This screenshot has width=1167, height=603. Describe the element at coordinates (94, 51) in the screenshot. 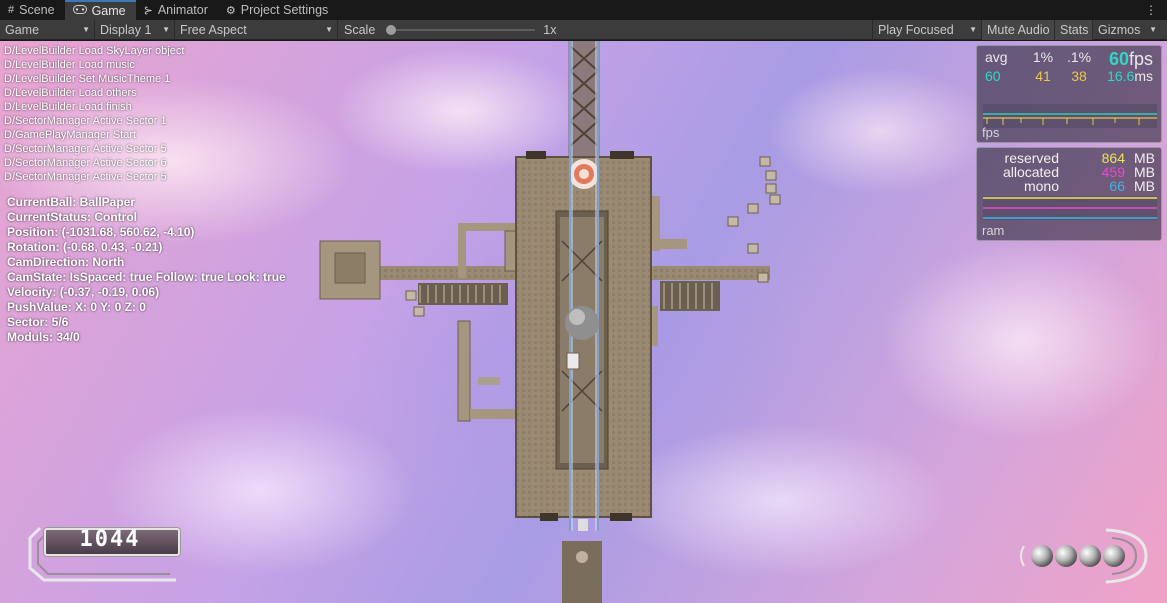

I see `console-line: D/LevelBuilder Load SkyLayer object` at that location.